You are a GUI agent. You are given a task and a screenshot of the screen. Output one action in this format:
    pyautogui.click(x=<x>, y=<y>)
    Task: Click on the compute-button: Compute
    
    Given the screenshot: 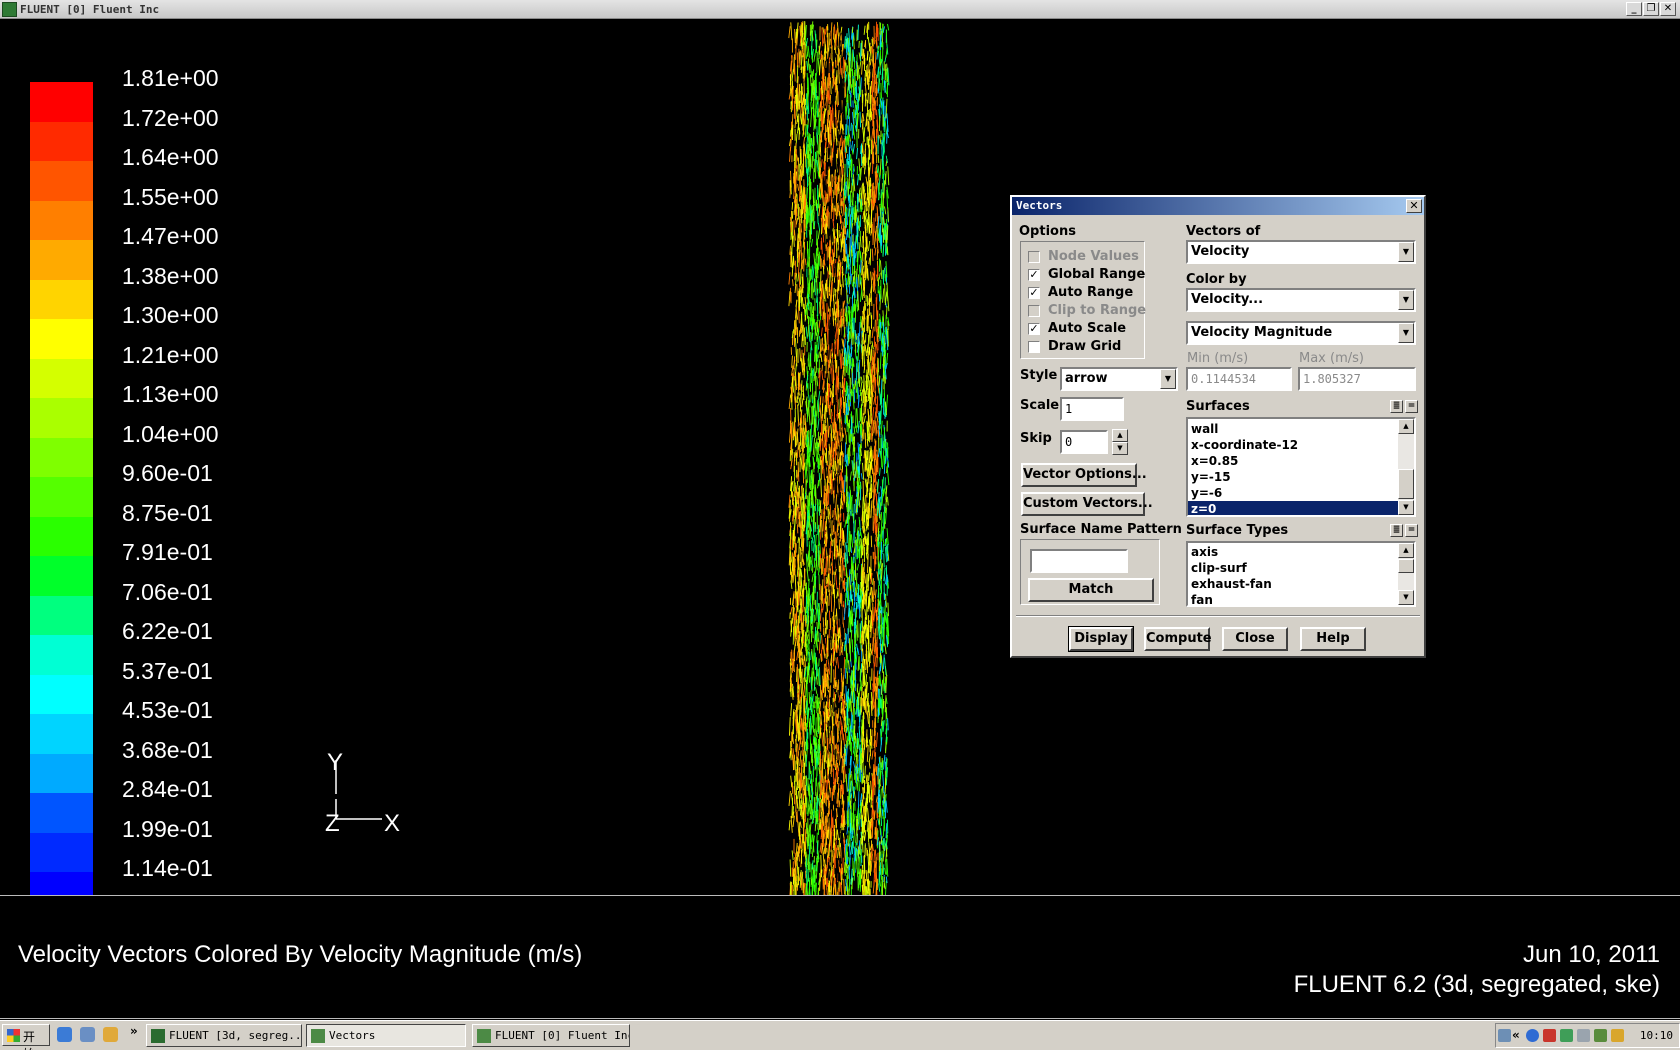 What is the action you would take?
    pyautogui.click(x=1178, y=639)
    